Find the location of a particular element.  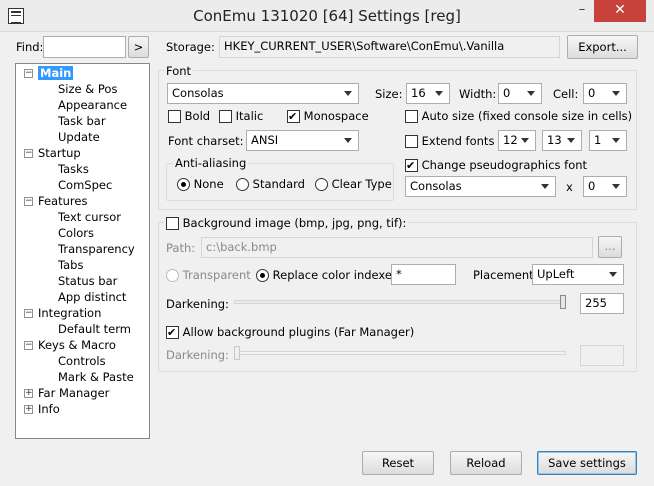

autosize-option: Auto size (fixed console size in cells) is located at coordinates (518, 116).